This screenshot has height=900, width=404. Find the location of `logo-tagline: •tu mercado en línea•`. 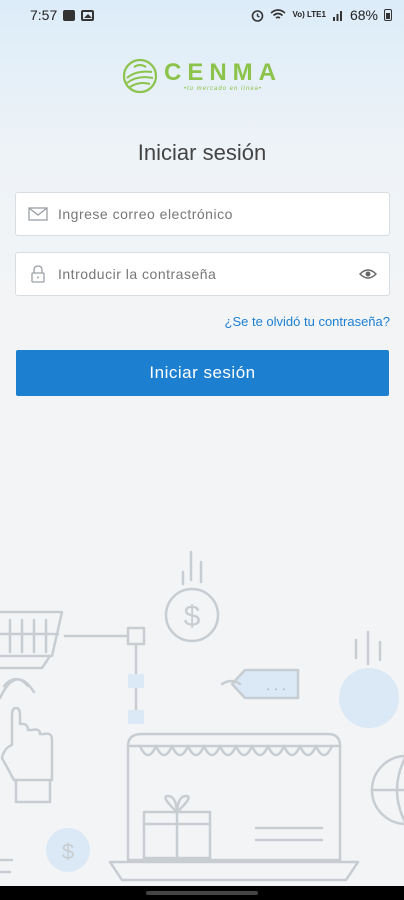

logo-tagline: •tu mercado en línea• is located at coordinates (223, 89).